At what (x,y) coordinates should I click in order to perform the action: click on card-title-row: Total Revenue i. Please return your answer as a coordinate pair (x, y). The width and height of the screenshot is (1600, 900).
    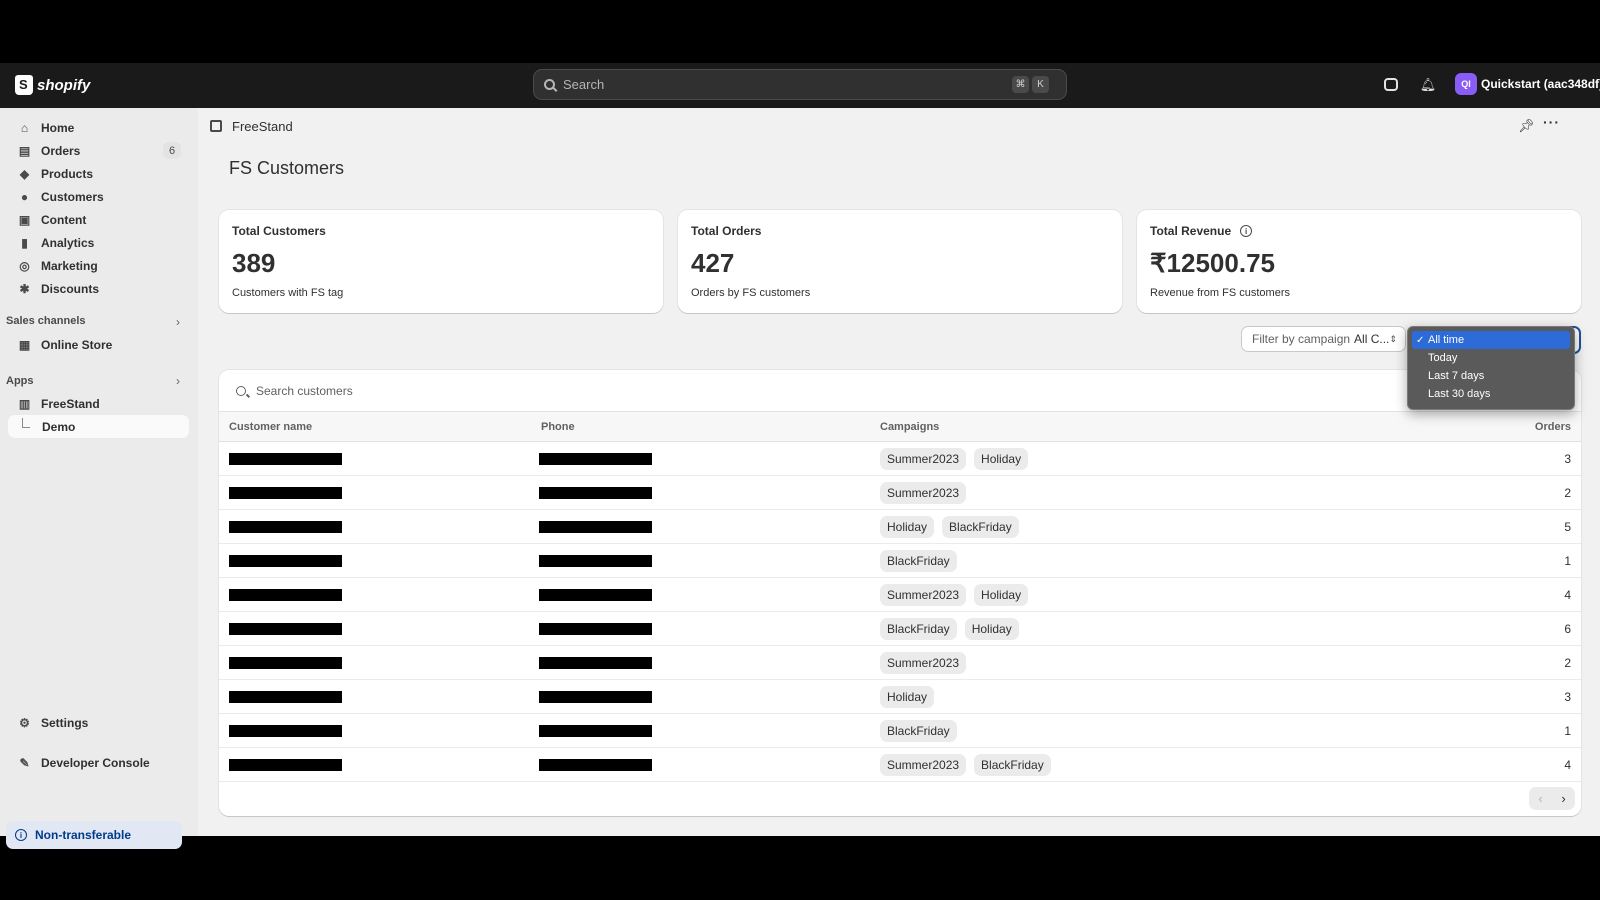
    Looking at the image, I should click on (1359, 231).